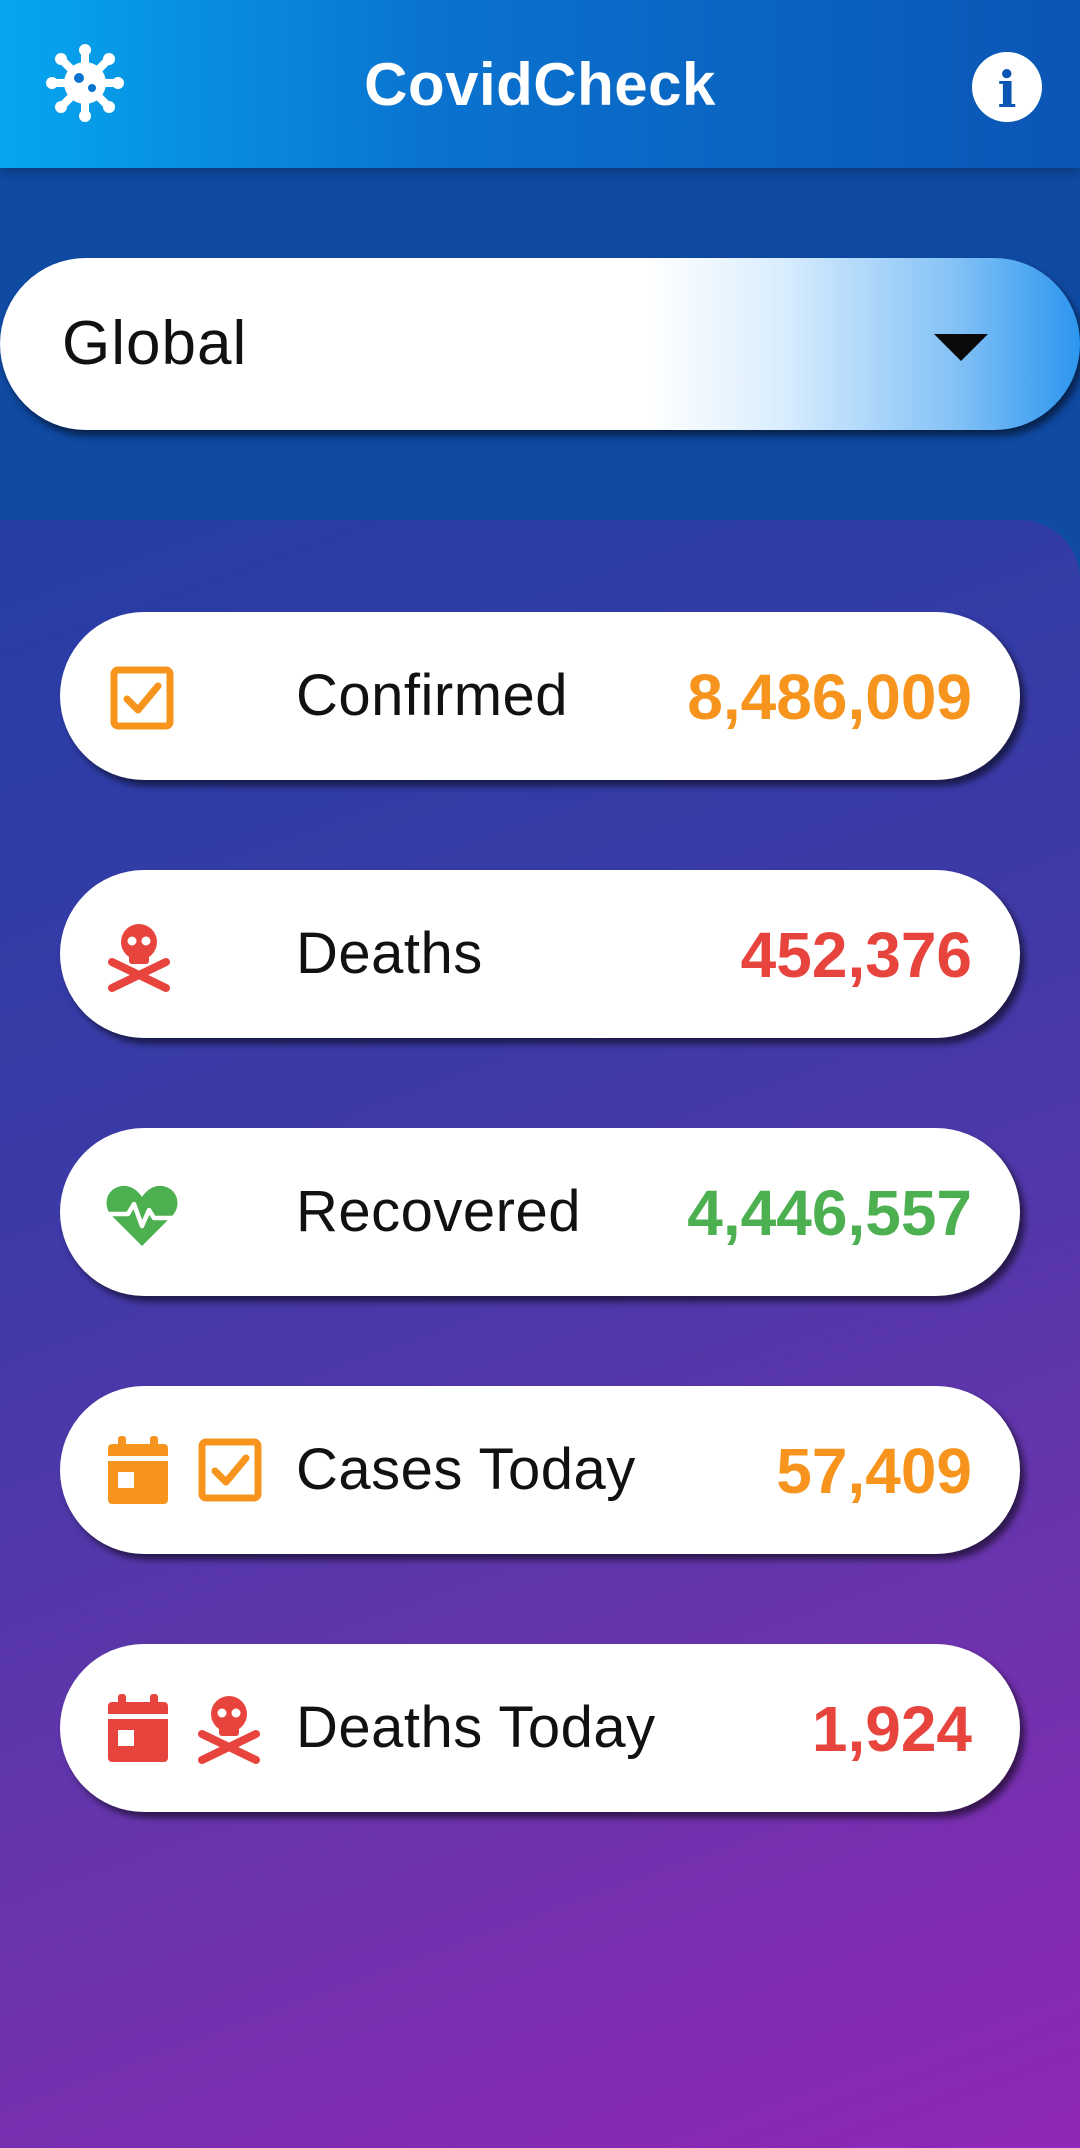 This screenshot has width=1080, height=2148. What do you see at coordinates (438, 1211) in the screenshot?
I see `stat-label: Recovered` at bounding box center [438, 1211].